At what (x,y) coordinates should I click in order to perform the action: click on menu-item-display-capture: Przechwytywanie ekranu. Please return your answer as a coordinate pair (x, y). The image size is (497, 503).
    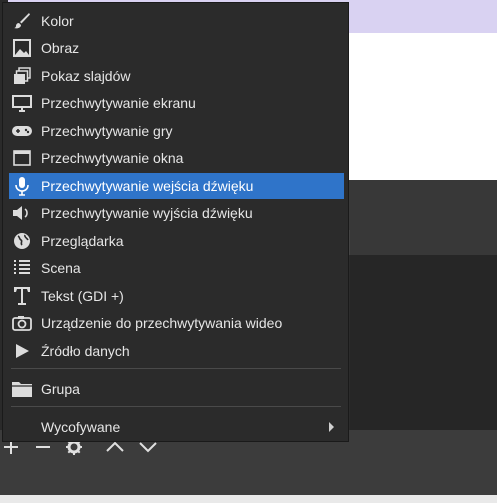
    Looking at the image, I should click on (176, 103).